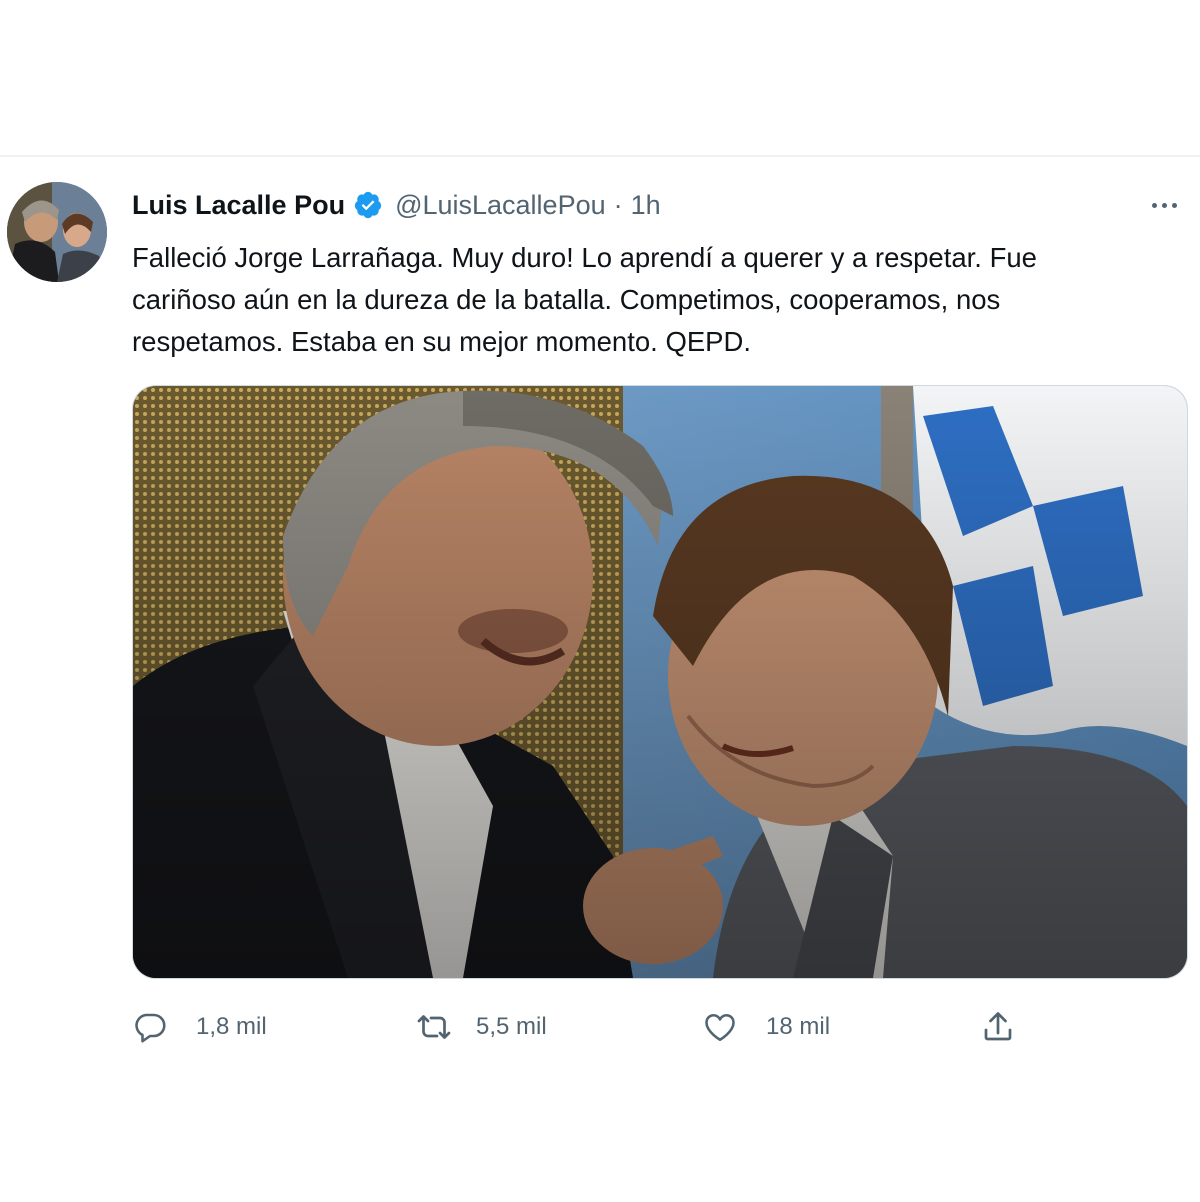 Image resolution: width=1200 pixels, height=1202 pixels. Describe the element at coordinates (57, 232) in the screenshot. I see `author-avatar` at that location.